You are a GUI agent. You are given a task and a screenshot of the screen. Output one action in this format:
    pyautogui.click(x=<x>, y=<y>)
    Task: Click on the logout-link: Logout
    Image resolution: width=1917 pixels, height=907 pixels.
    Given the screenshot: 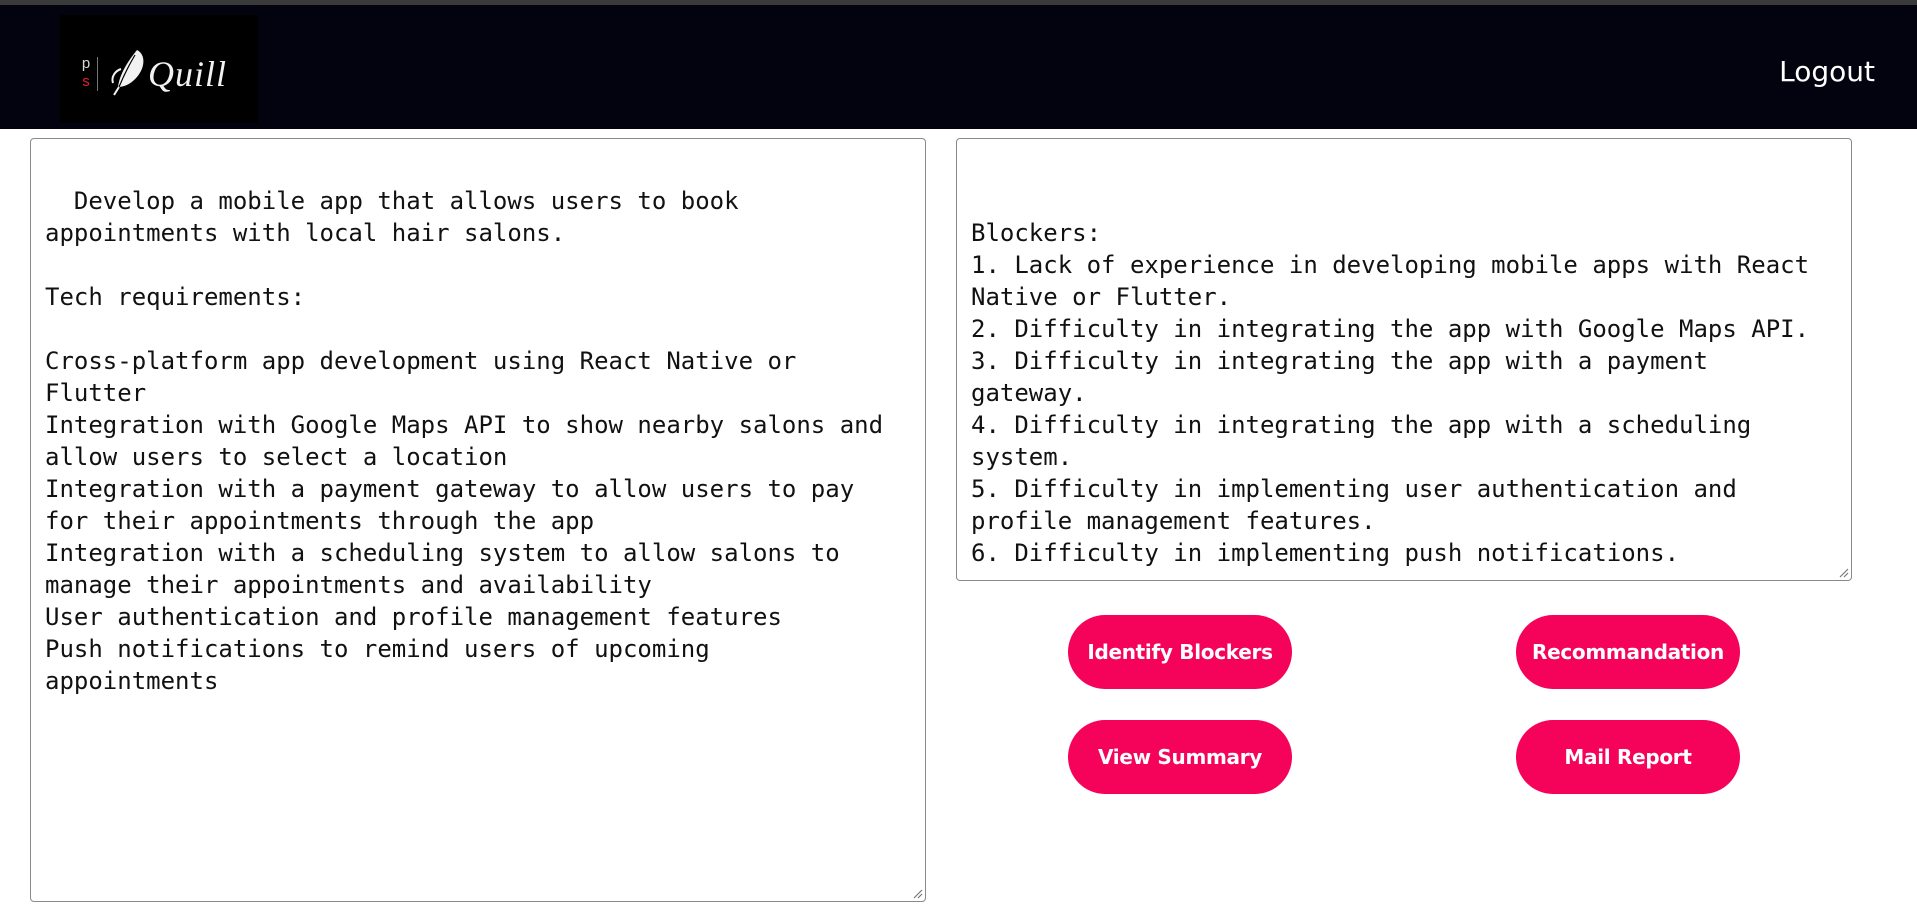 What is the action you would take?
    pyautogui.click(x=1827, y=71)
    